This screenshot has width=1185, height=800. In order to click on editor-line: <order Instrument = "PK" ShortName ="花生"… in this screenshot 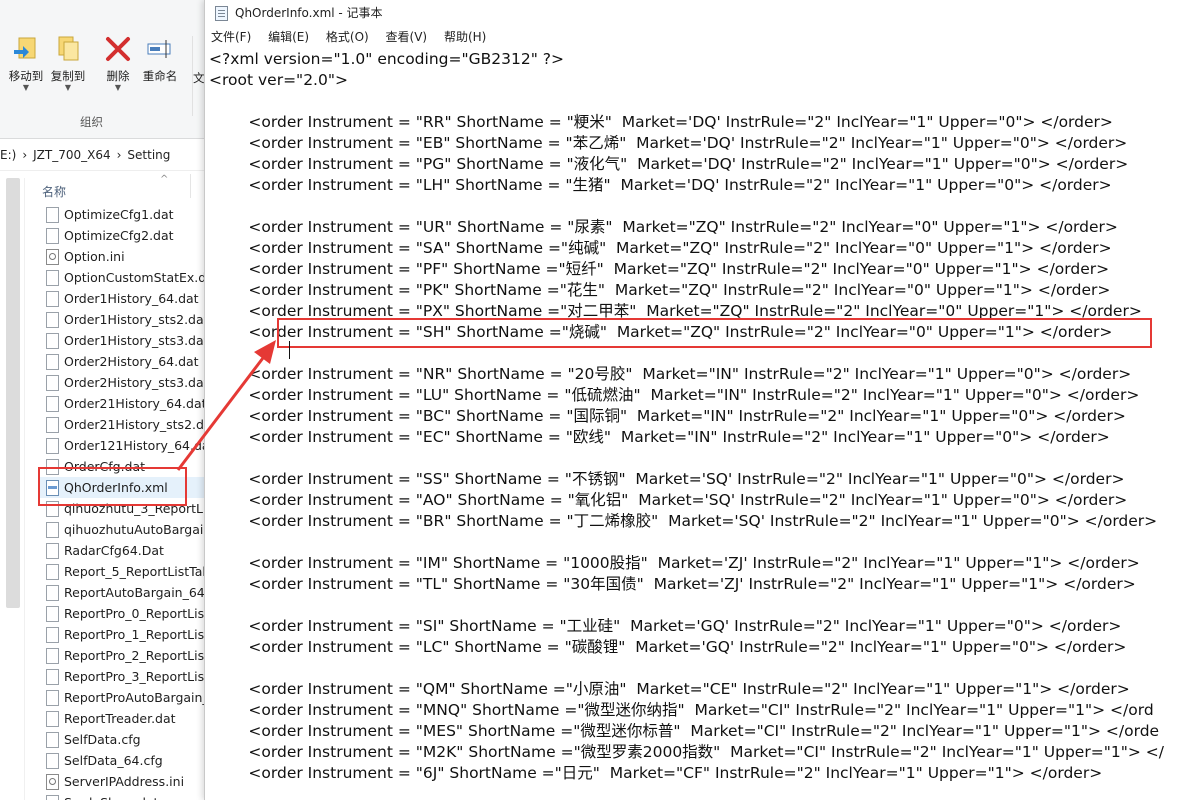, I will do `click(686, 290)`.